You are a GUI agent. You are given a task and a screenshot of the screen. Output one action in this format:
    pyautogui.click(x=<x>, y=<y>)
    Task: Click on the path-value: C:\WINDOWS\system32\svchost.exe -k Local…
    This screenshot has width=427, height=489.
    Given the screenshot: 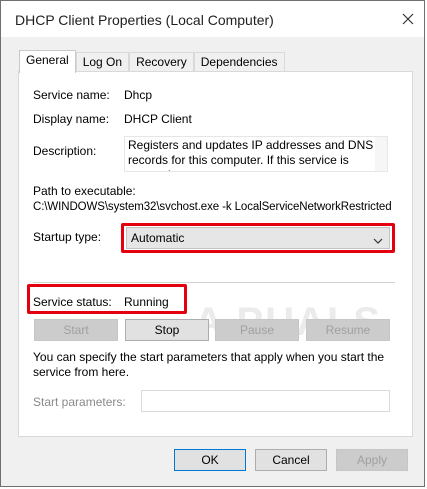 What is the action you would take?
    pyautogui.click(x=214, y=207)
    